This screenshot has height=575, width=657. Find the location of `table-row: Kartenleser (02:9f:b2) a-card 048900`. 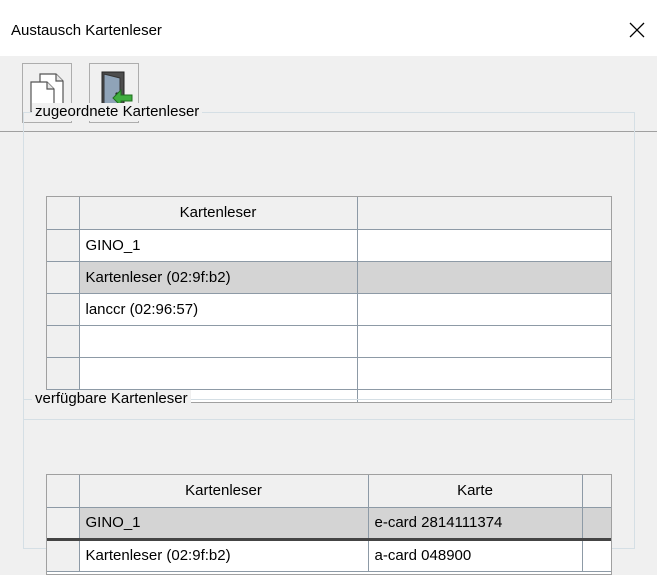

table-row: Kartenleser (02:9f:b2) a-card 048900 is located at coordinates (329, 555).